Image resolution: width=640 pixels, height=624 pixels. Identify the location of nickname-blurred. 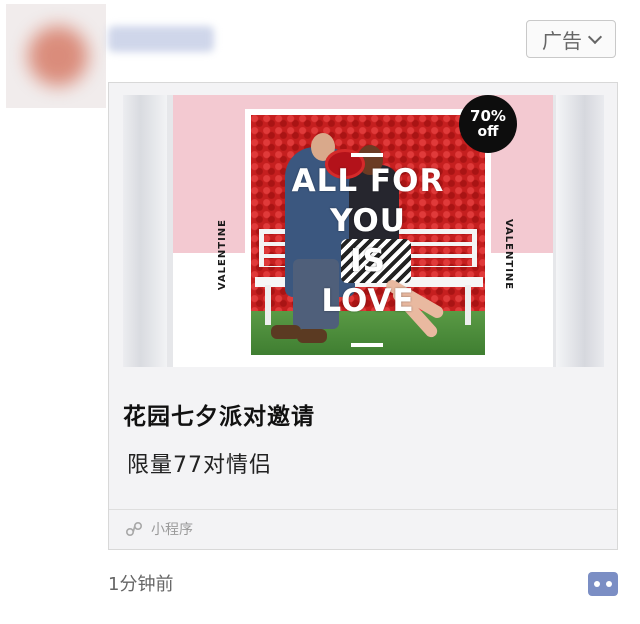
(161, 39).